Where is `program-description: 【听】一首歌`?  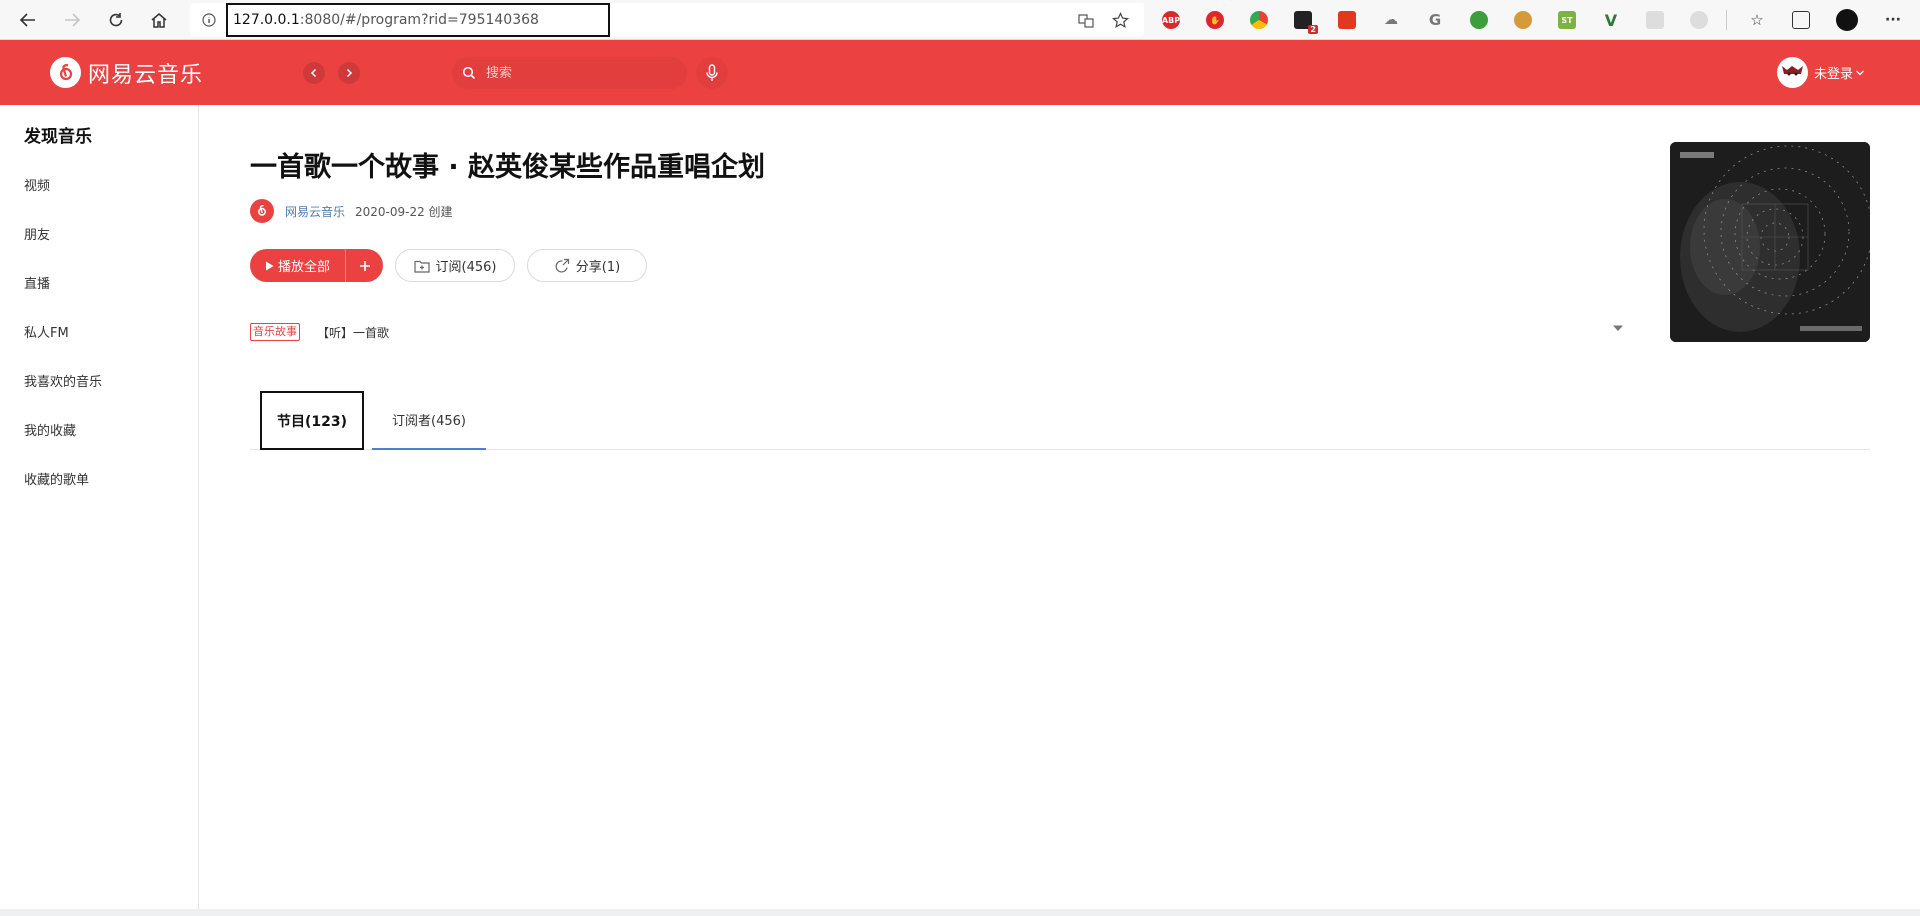 program-description: 【听】一首歌 is located at coordinates (353, 333).